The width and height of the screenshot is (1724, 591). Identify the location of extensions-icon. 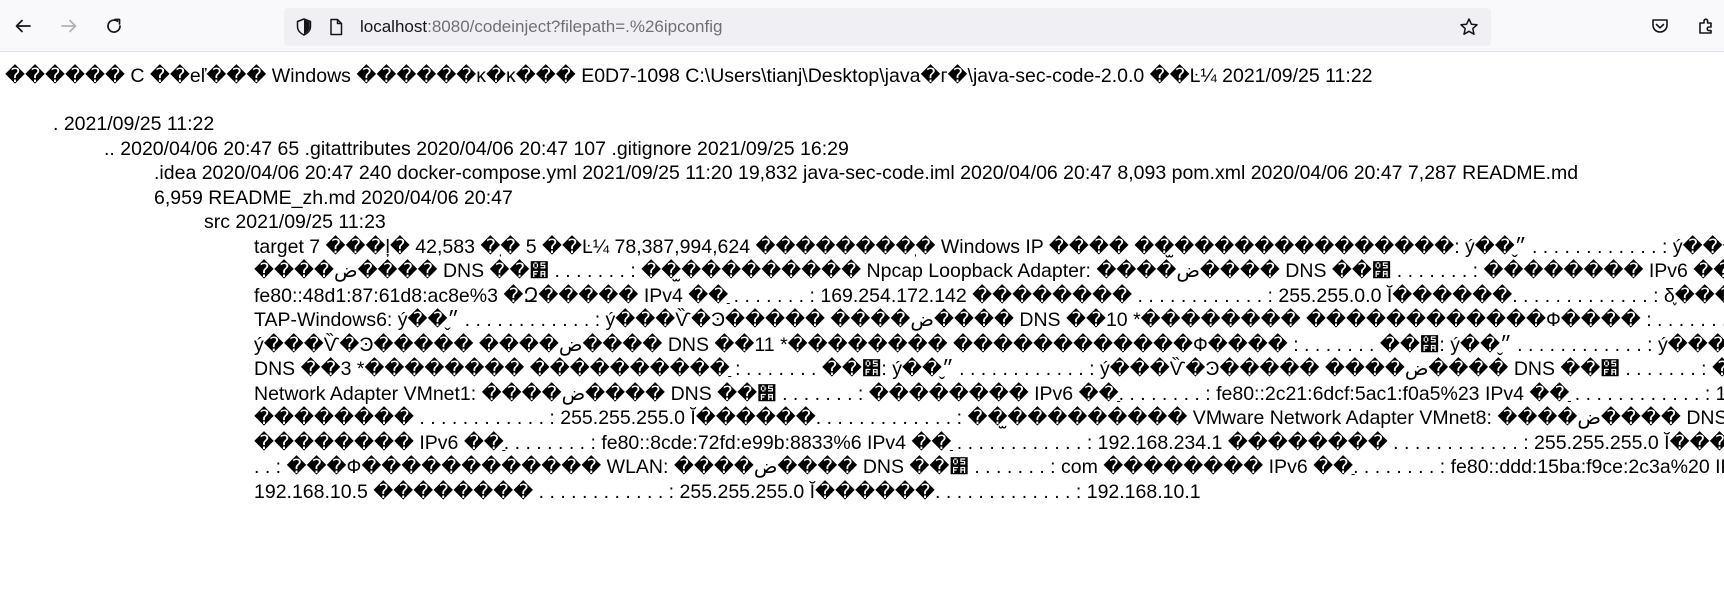
(1705, 26).